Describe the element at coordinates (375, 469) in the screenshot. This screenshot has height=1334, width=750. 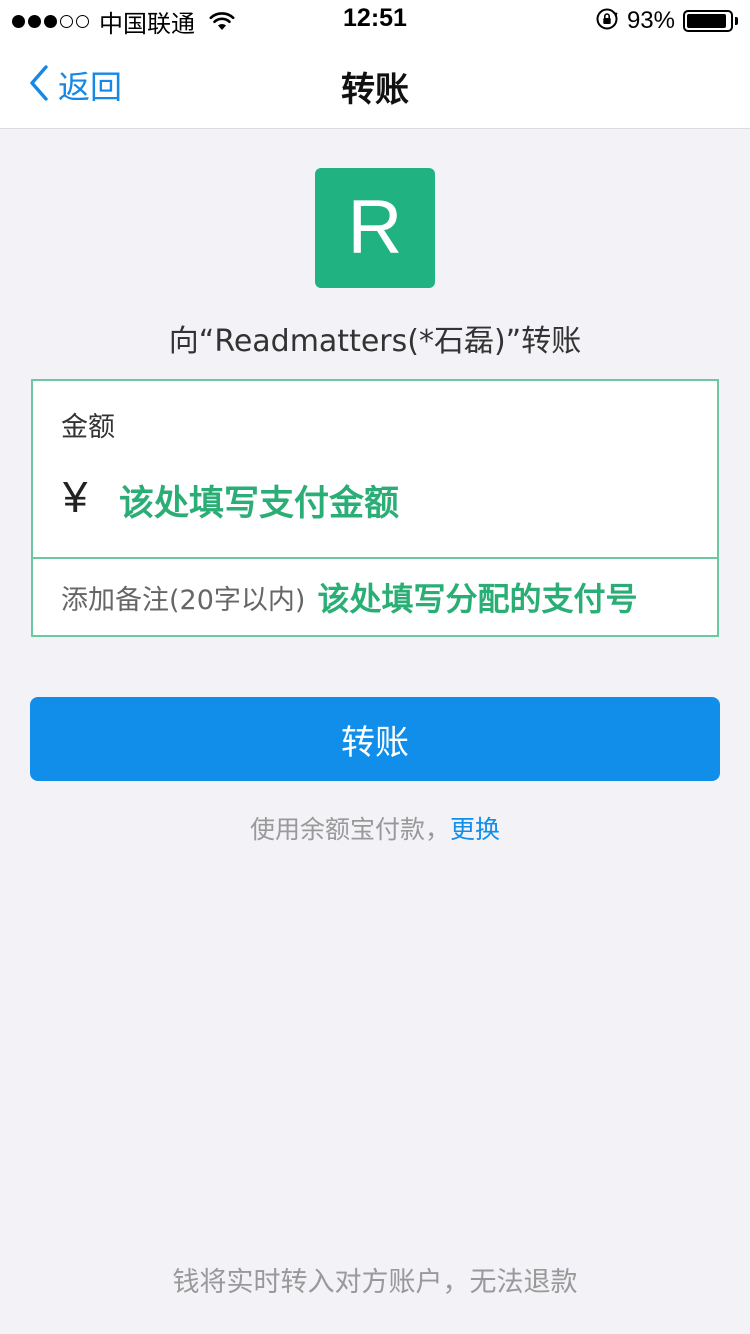
I see `amount-field: 金额 ¥ 该处填写支付金额` at that location.